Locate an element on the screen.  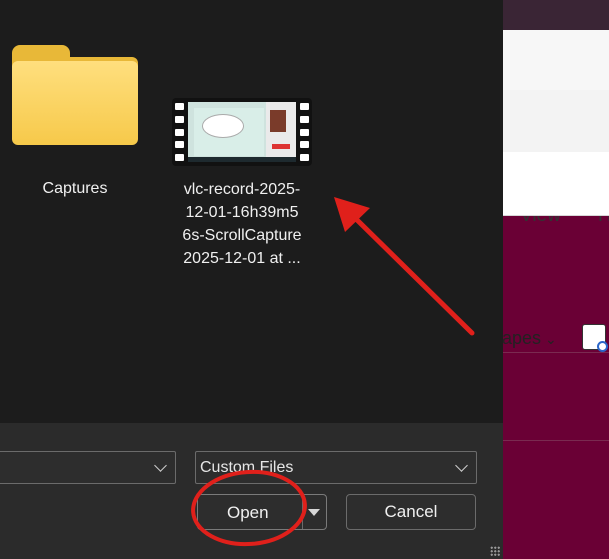
background-ribbon-tabs: View H is located at coordinates (554, 158).